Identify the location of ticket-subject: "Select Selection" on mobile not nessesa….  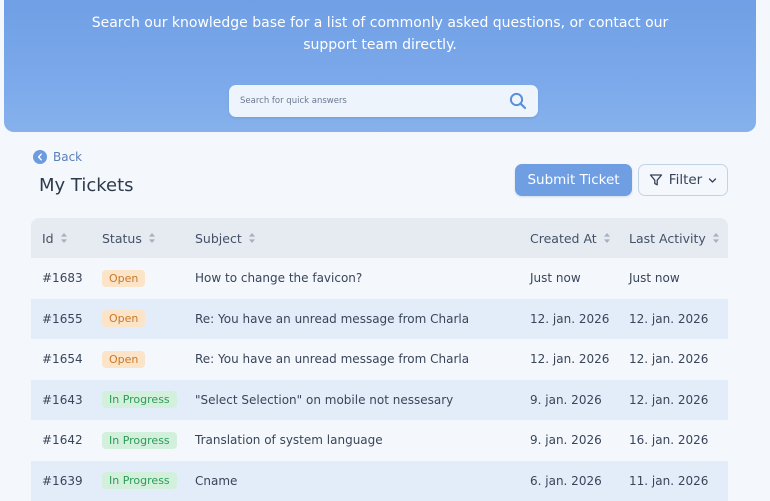
(324, 400).